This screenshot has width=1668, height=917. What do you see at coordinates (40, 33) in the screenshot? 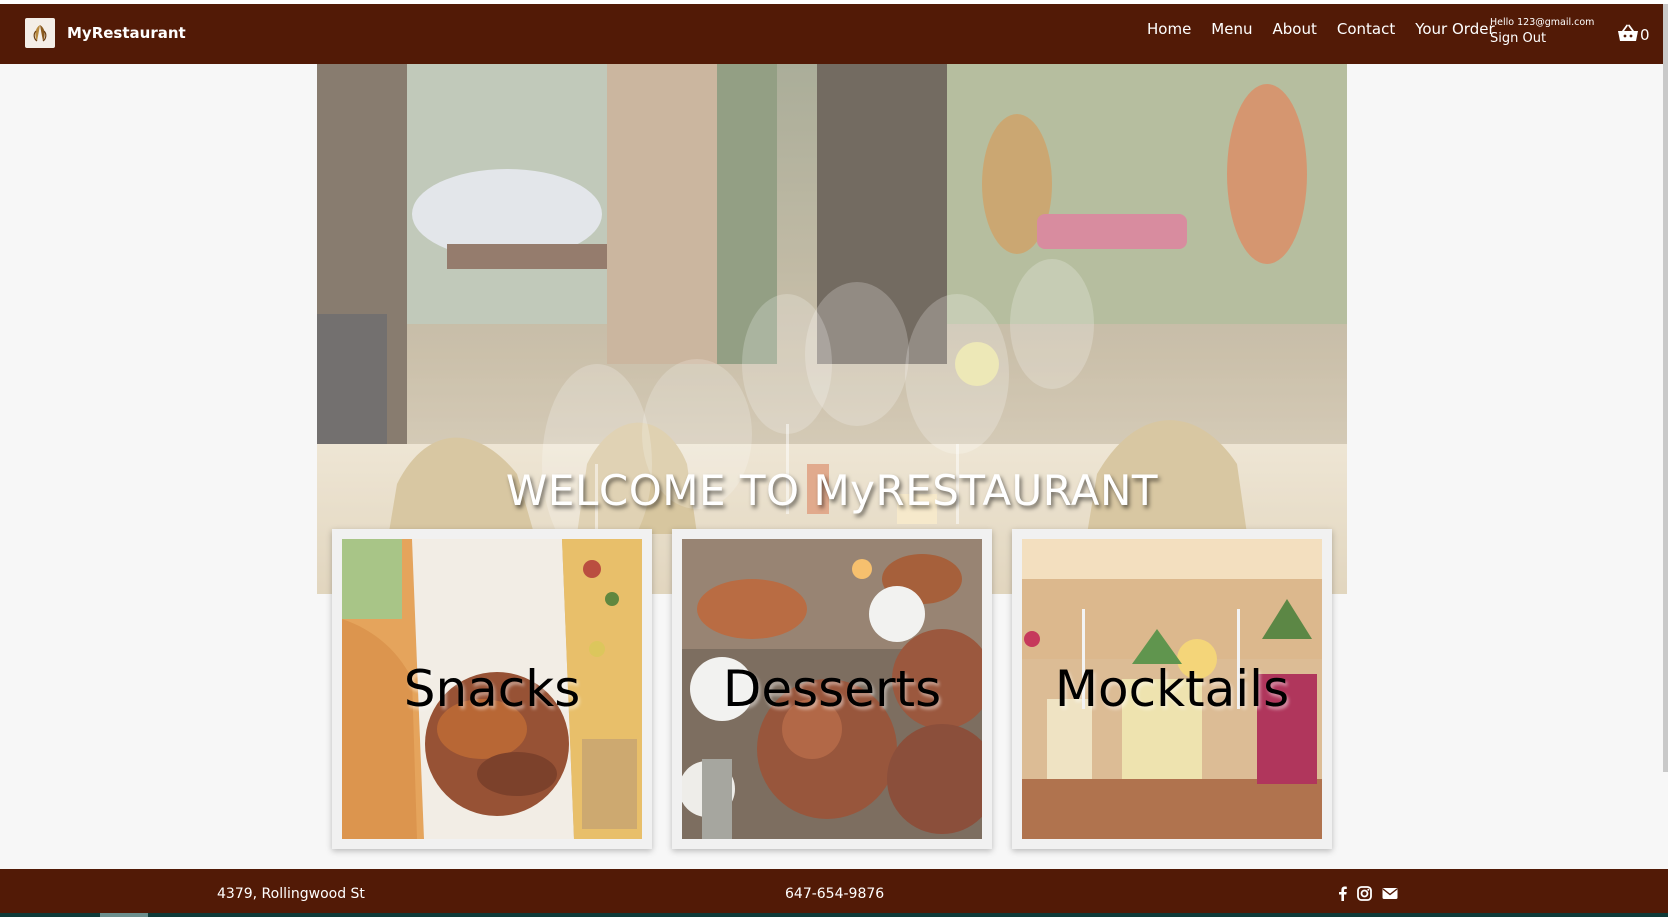
I see `restaurant-logo-icon` at bounding box center [40, 33].